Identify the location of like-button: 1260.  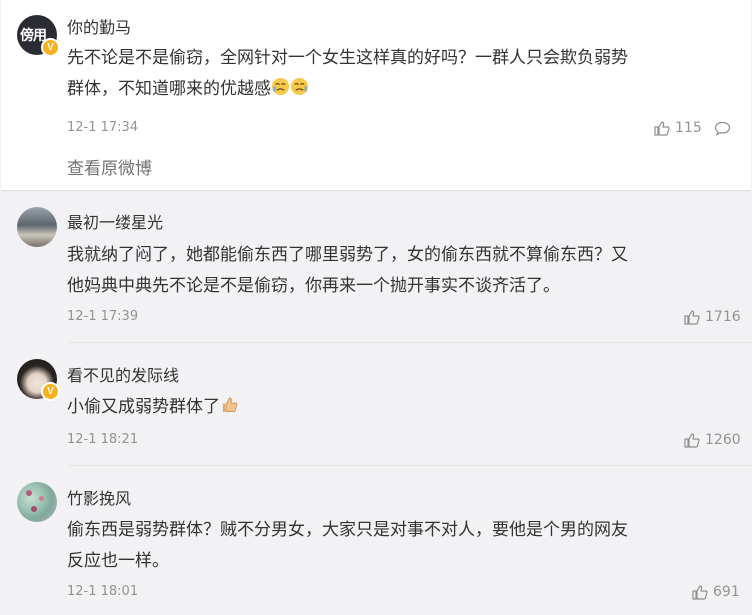
(712, 440).